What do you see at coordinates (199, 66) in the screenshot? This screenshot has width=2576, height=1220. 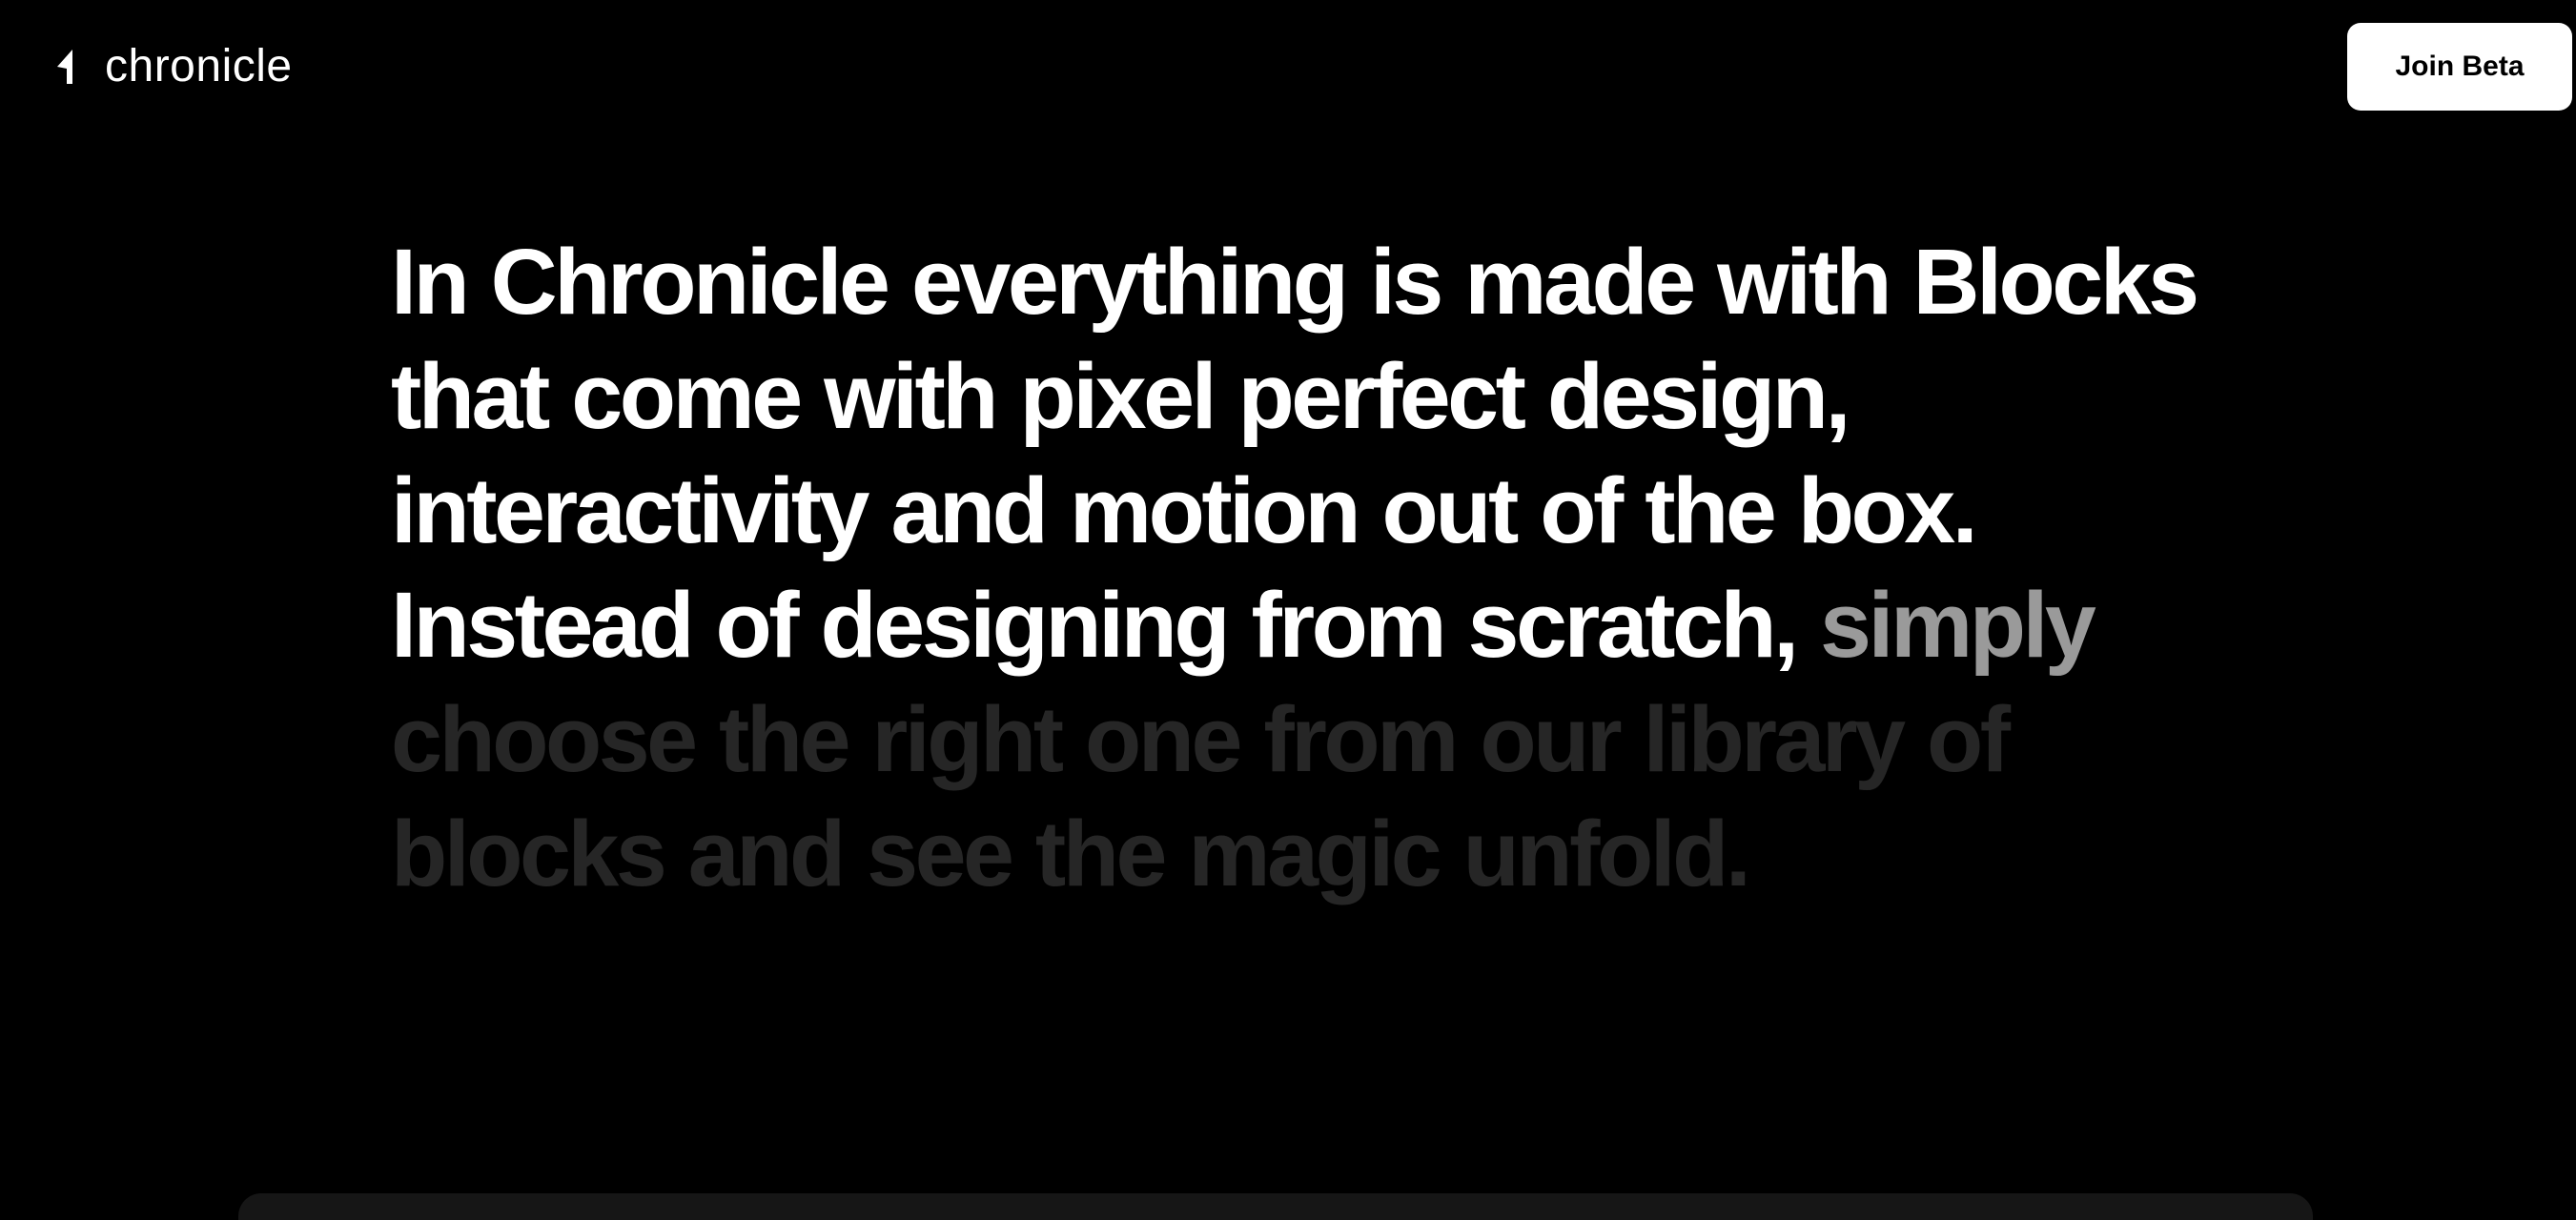 I see `brand-name: chronicle` at bounding box center [199, 66].